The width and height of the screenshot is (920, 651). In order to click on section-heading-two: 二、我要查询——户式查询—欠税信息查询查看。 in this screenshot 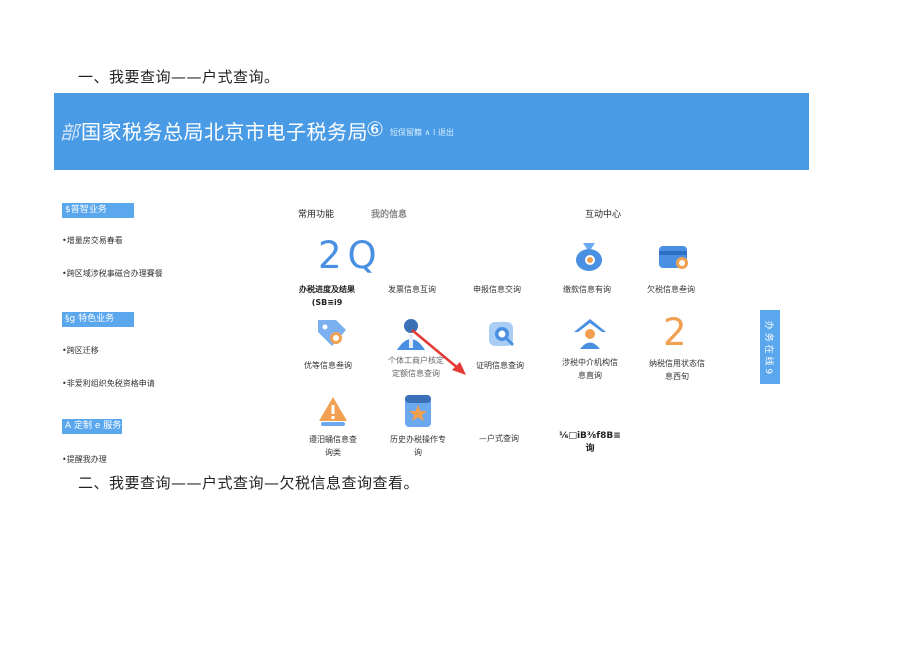, I will do `click(249, 483)`.